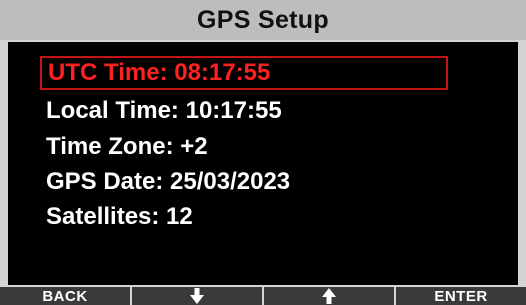 The image size is (526, 305). I want to click on up-softkey, so click(329, 296).